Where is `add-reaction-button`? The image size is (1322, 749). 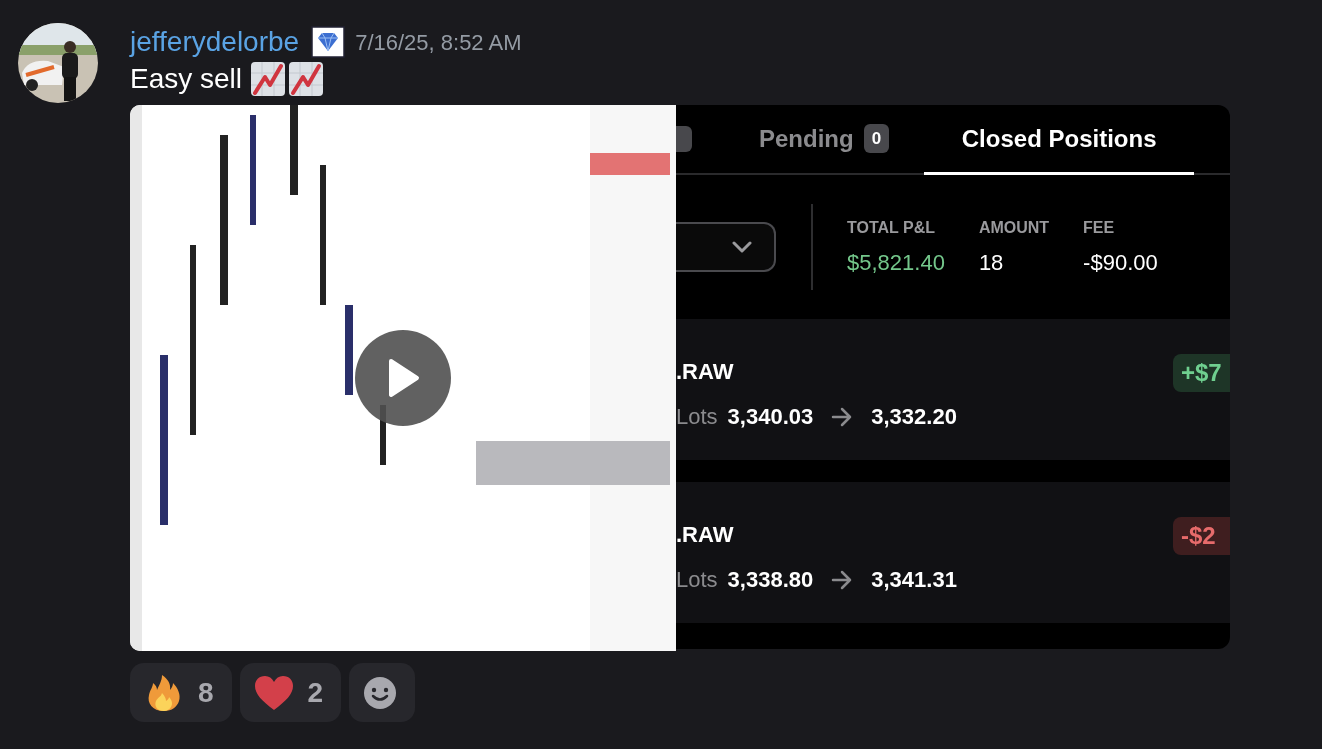 add-reaction-button is located at coordinates (382, 692).